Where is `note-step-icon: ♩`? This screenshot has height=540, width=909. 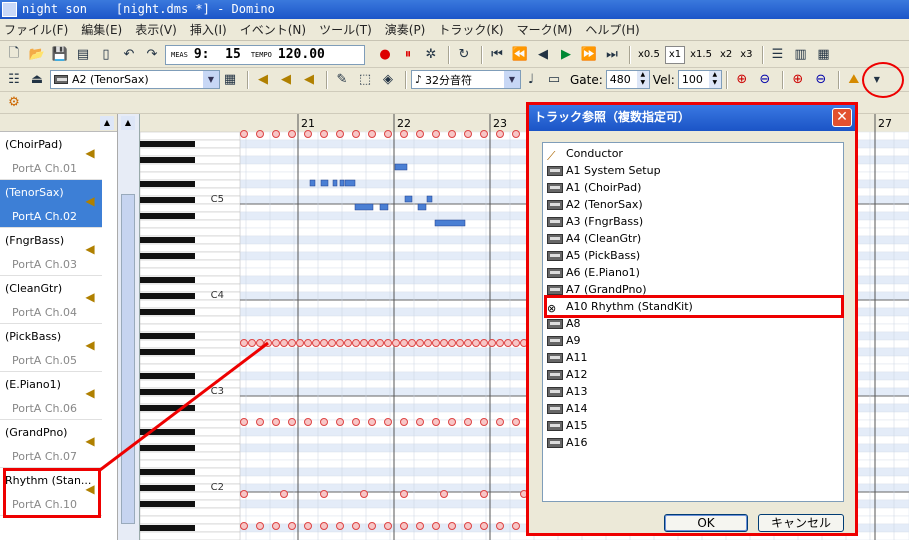 note-step-icon: ♩ is located at coordinates (531, 80).